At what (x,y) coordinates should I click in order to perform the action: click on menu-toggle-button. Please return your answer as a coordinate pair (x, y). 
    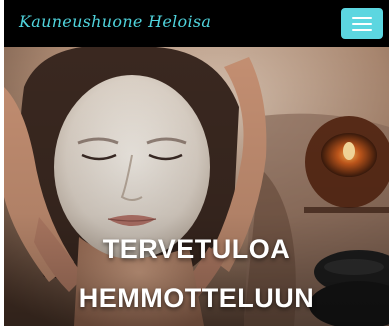
    Looking at the image, I should click on (362, 23).